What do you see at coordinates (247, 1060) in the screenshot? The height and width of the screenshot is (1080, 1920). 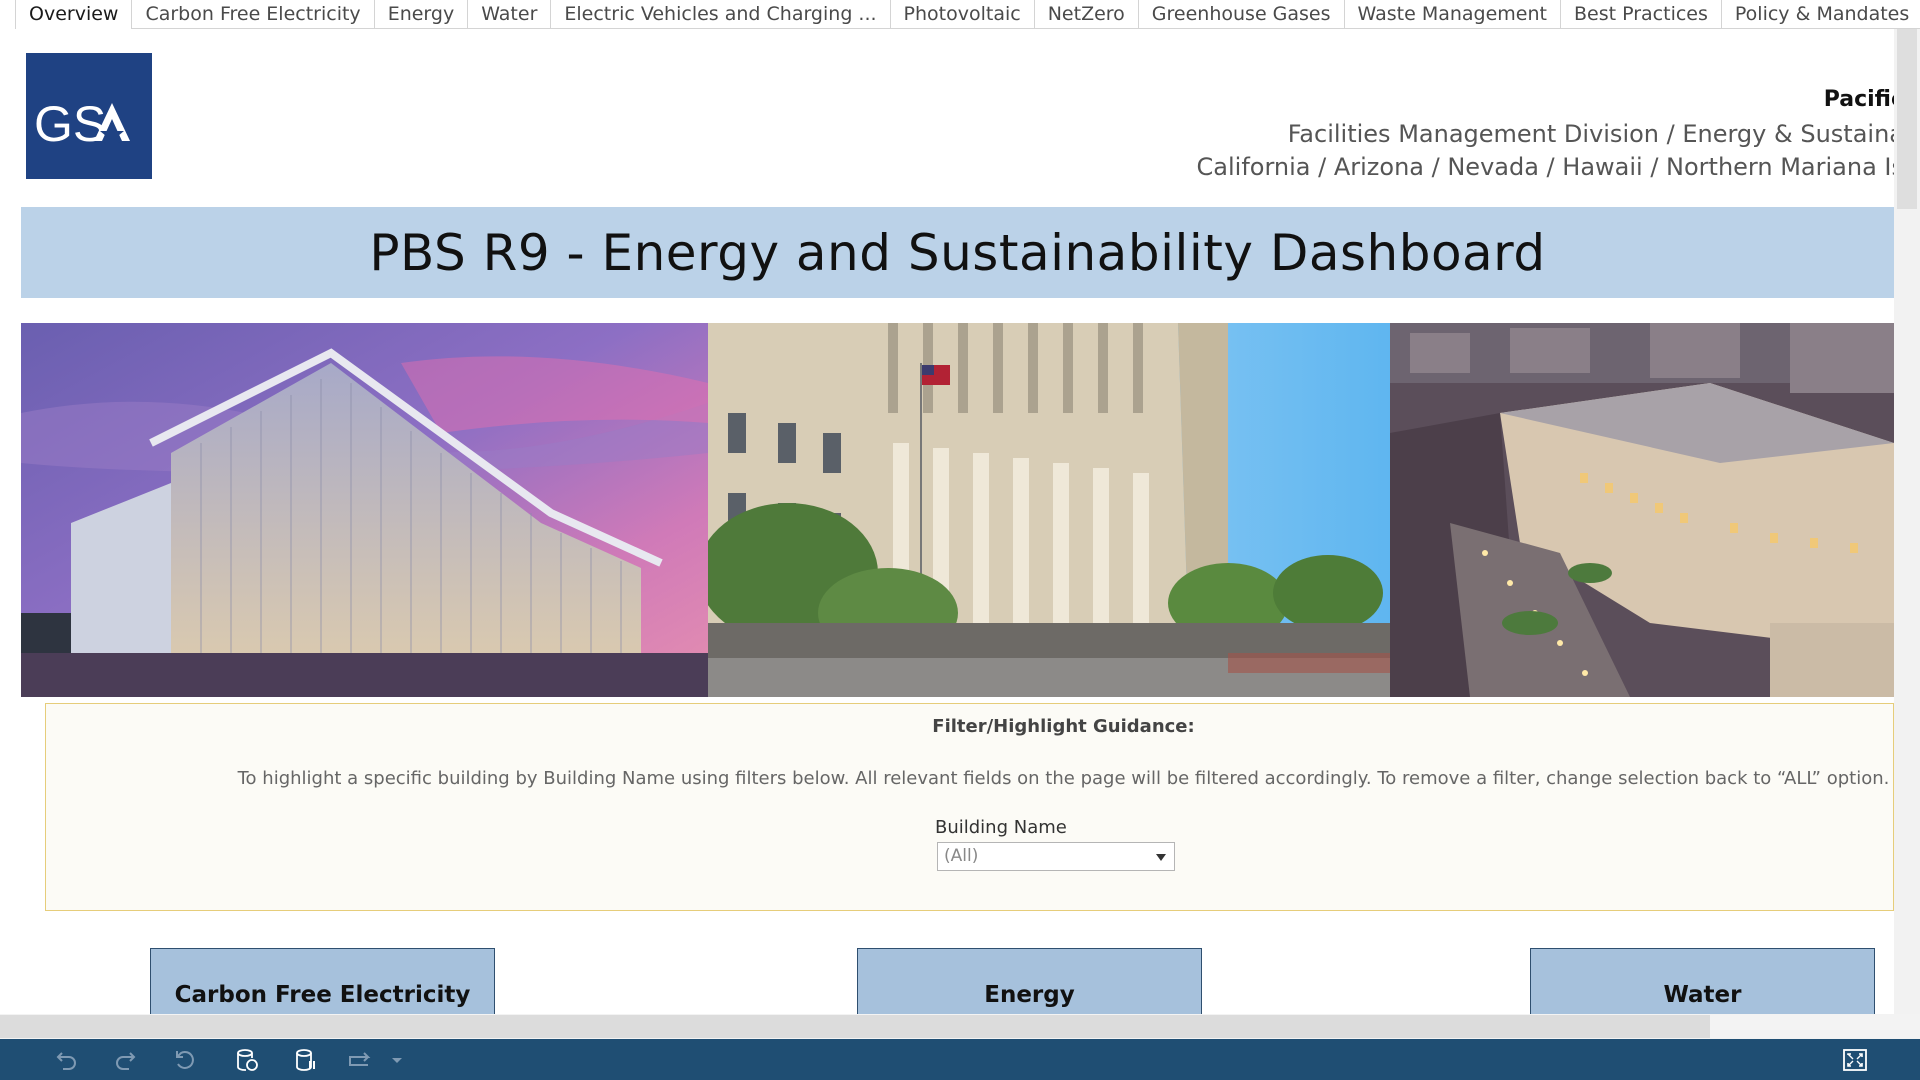 I see `refresh-data-icon` at bounding box center [247, 1060].